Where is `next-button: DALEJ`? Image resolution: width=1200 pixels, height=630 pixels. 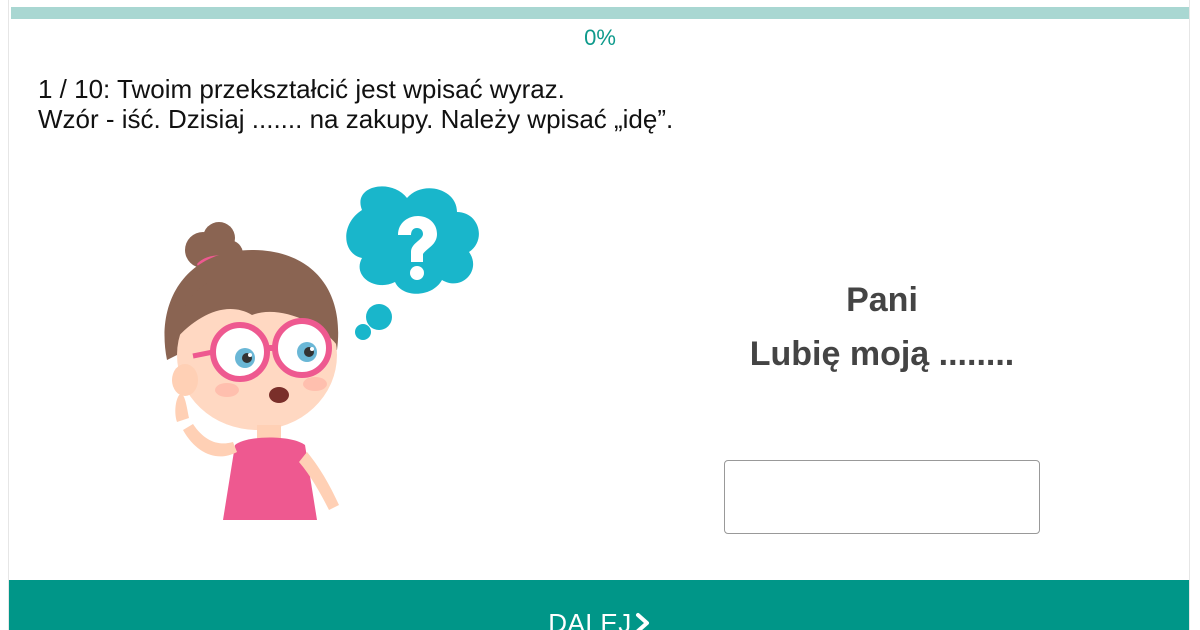
next-button: DALEJ is located at coordinates (599, 605).